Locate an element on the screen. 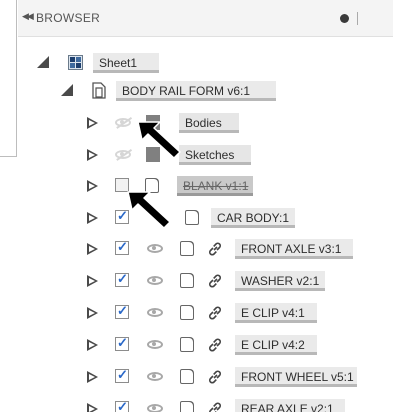  tree-node-label: CAR BODY:1 is located at coordinates (253, 218).